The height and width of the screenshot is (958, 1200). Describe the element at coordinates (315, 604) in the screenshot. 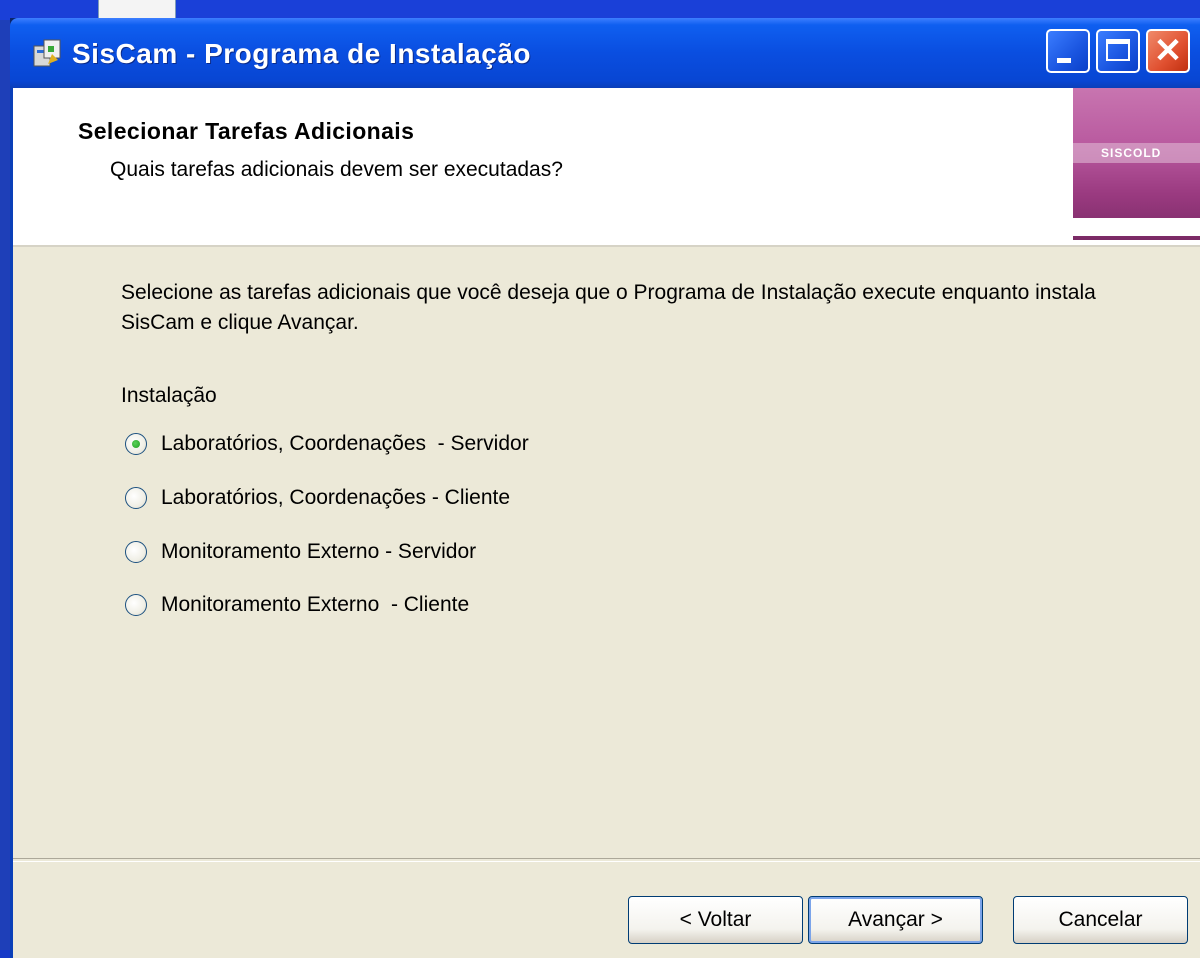

I see `option-label: Monitoramento Externo - Cliente` at that location.